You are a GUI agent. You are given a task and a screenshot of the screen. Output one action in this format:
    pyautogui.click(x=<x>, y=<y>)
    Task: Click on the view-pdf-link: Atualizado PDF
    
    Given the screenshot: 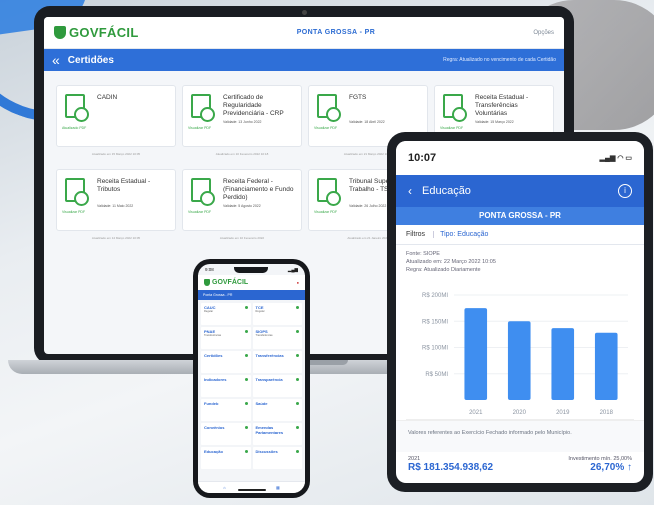 What is the action you would take?
    pyautogui.click(x=74, y=128)
    